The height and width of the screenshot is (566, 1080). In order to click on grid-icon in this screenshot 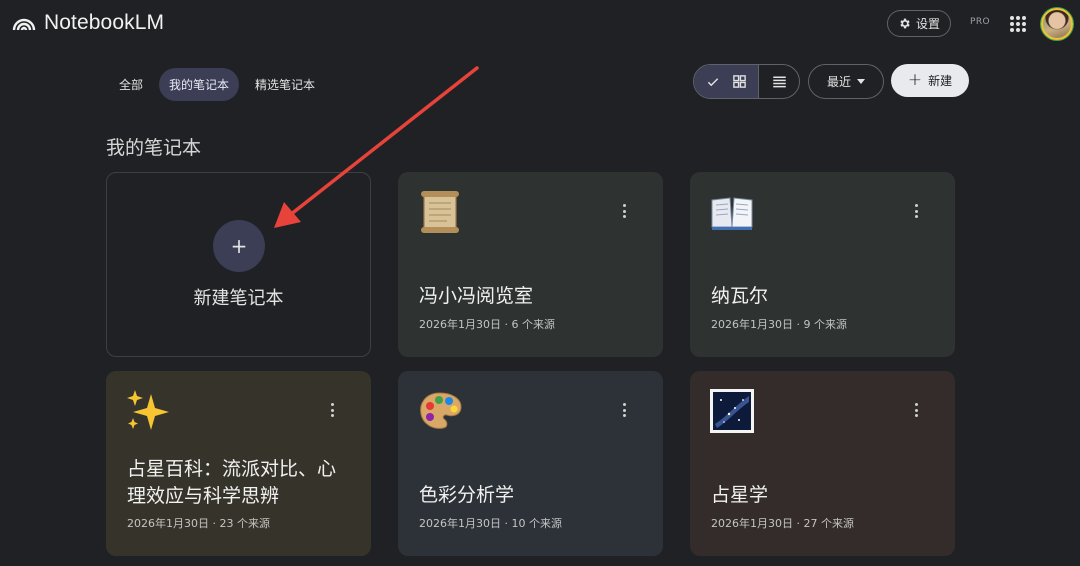, I will do `click(739, 81)`.